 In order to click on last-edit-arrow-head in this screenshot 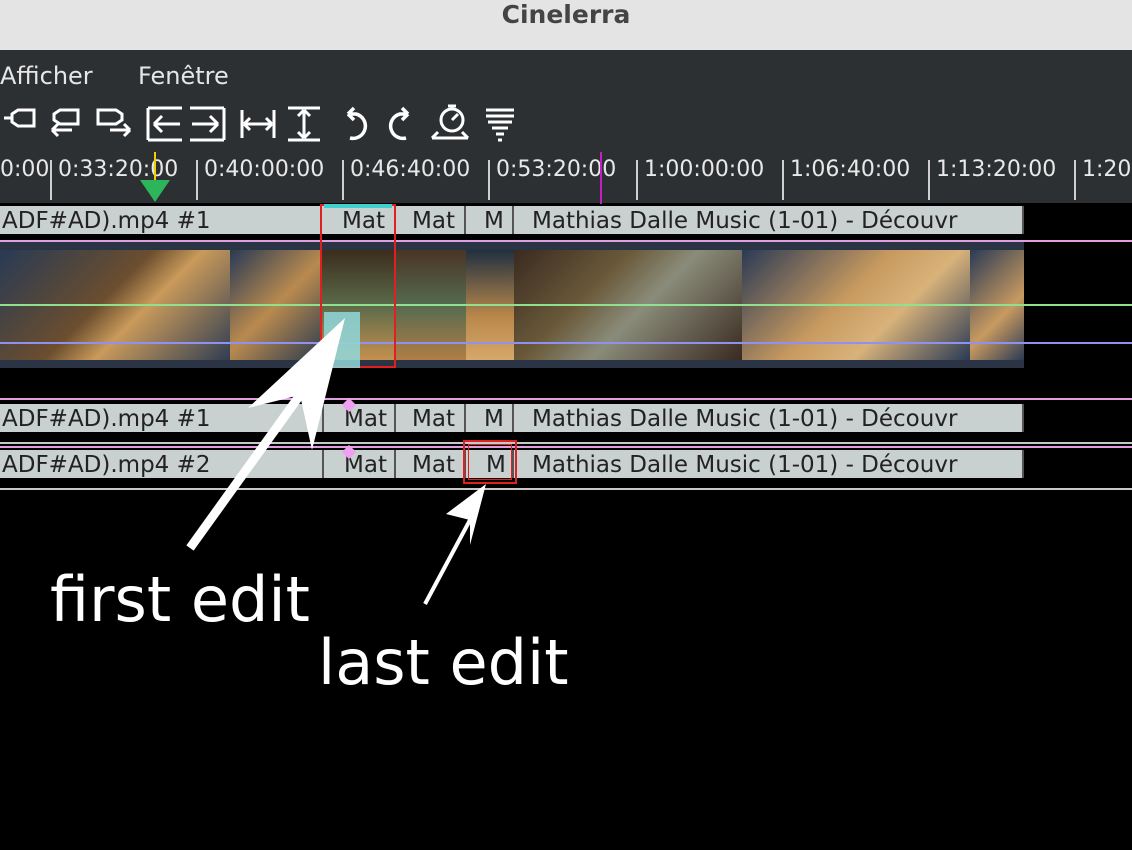, I will do `click(466, 514)`.